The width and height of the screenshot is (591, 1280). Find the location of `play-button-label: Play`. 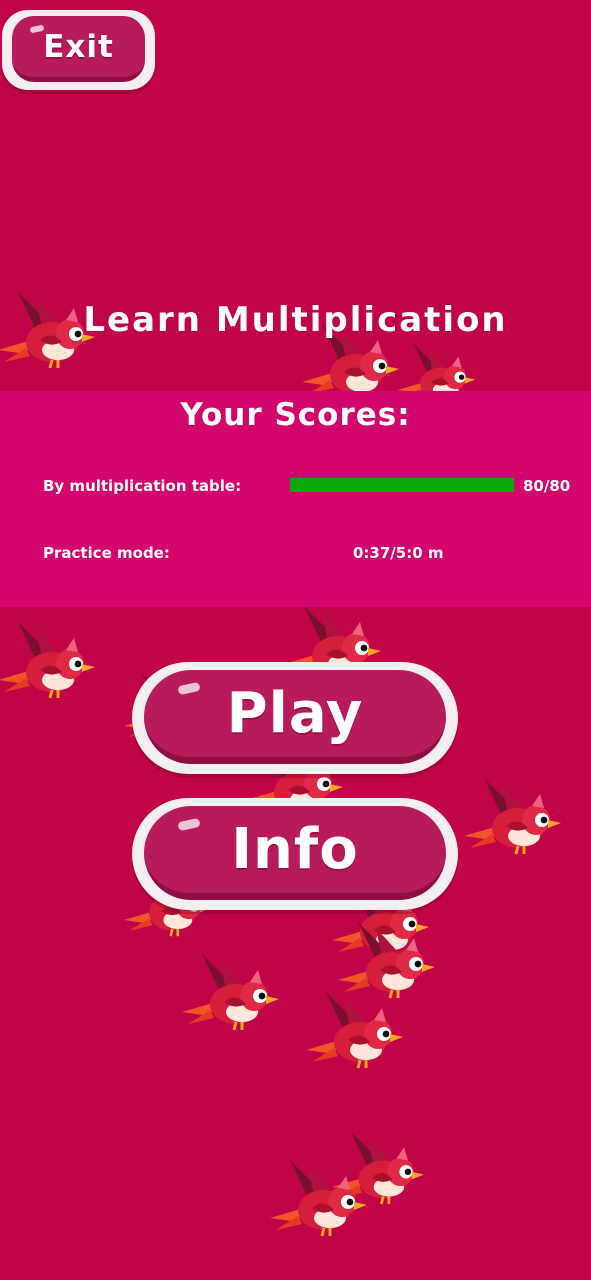

play-button-label: Play is located at coordinates (295, 713).